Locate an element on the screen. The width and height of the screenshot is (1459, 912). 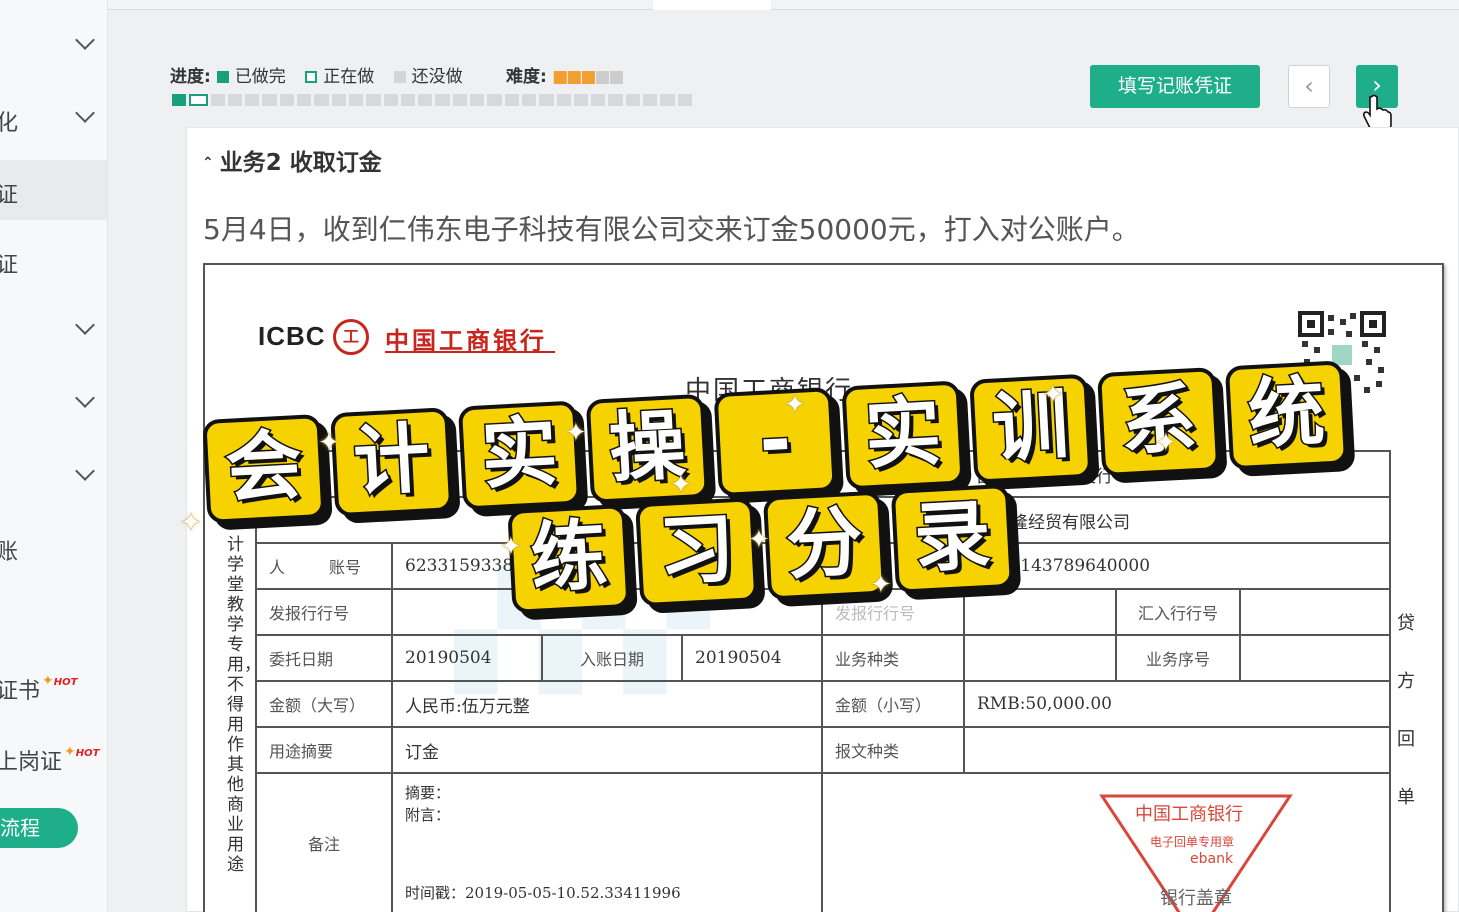
active-tab is located at coordinates (712, 5).